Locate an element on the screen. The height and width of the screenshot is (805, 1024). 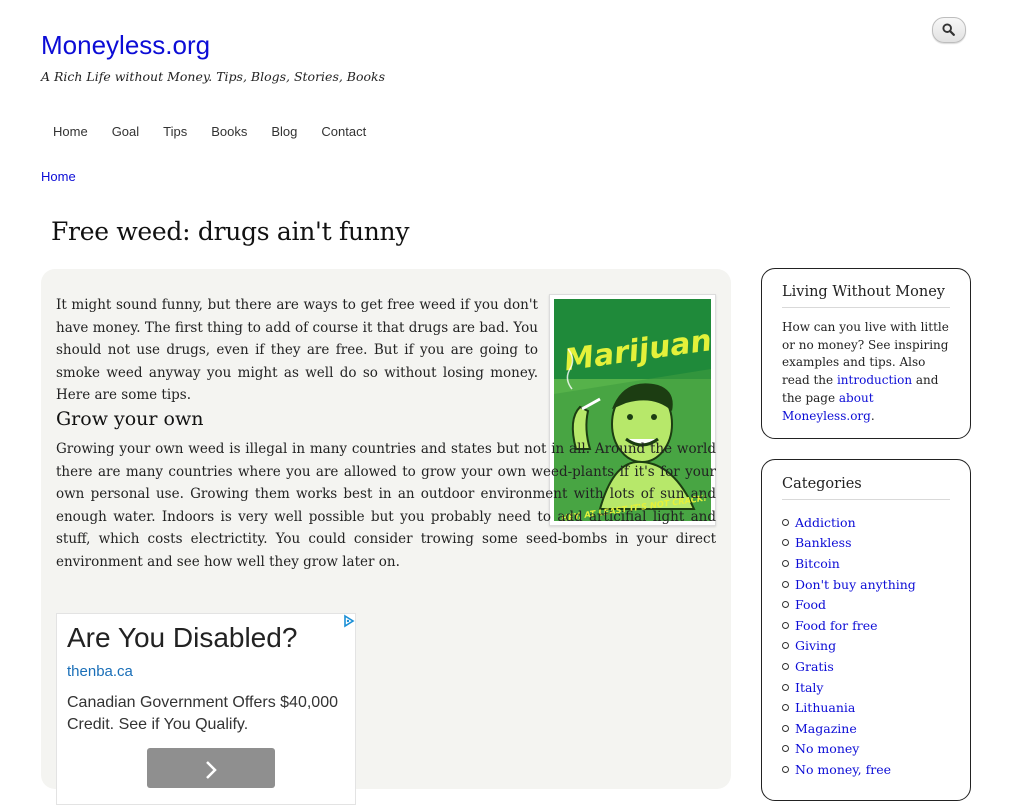
list-item: No money is located at coordinates (849, 749).